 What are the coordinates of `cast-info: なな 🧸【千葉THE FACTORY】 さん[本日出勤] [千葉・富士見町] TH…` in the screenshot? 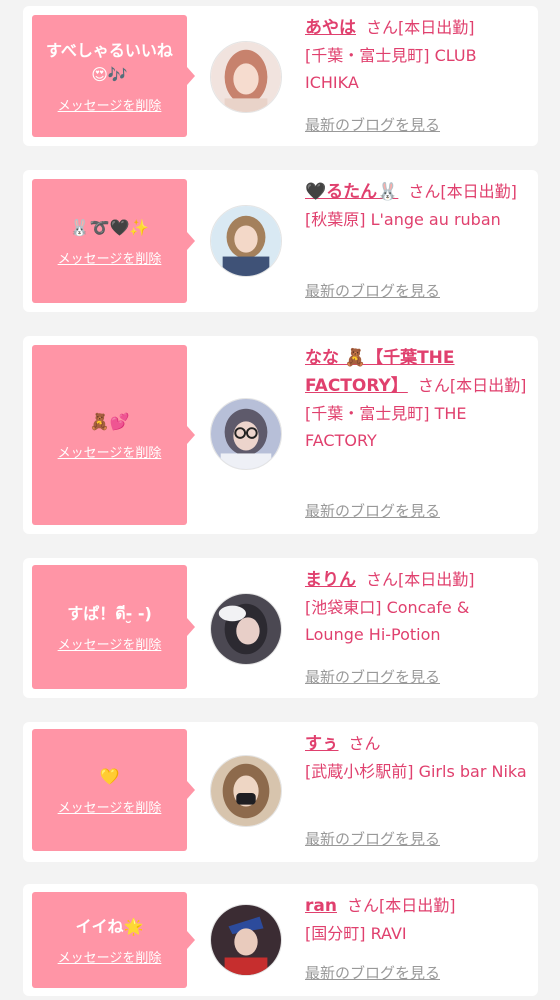 It's located at (419, 399).